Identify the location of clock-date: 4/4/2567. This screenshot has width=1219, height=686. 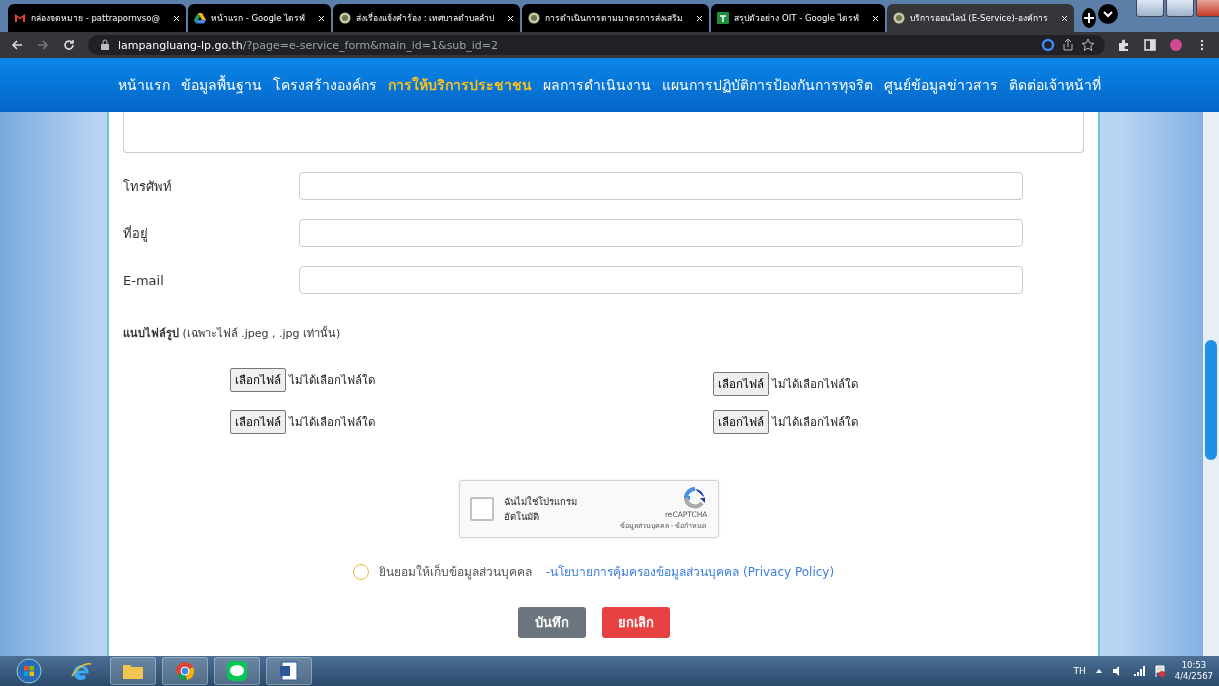
(1193, 676).